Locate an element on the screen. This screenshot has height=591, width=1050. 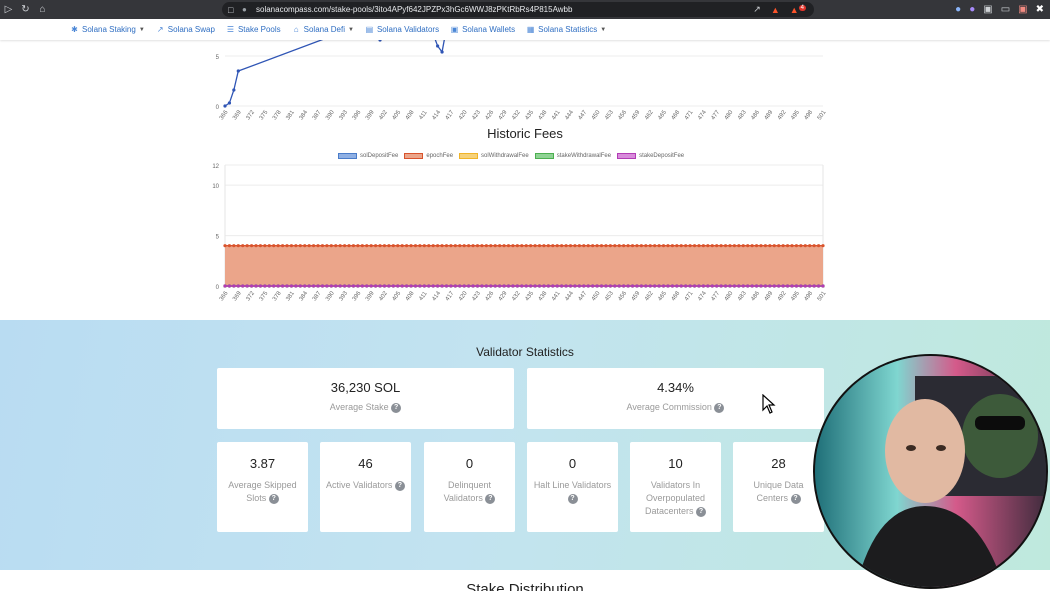
x-tick-label: 480 is located at coordinates (729, 296).